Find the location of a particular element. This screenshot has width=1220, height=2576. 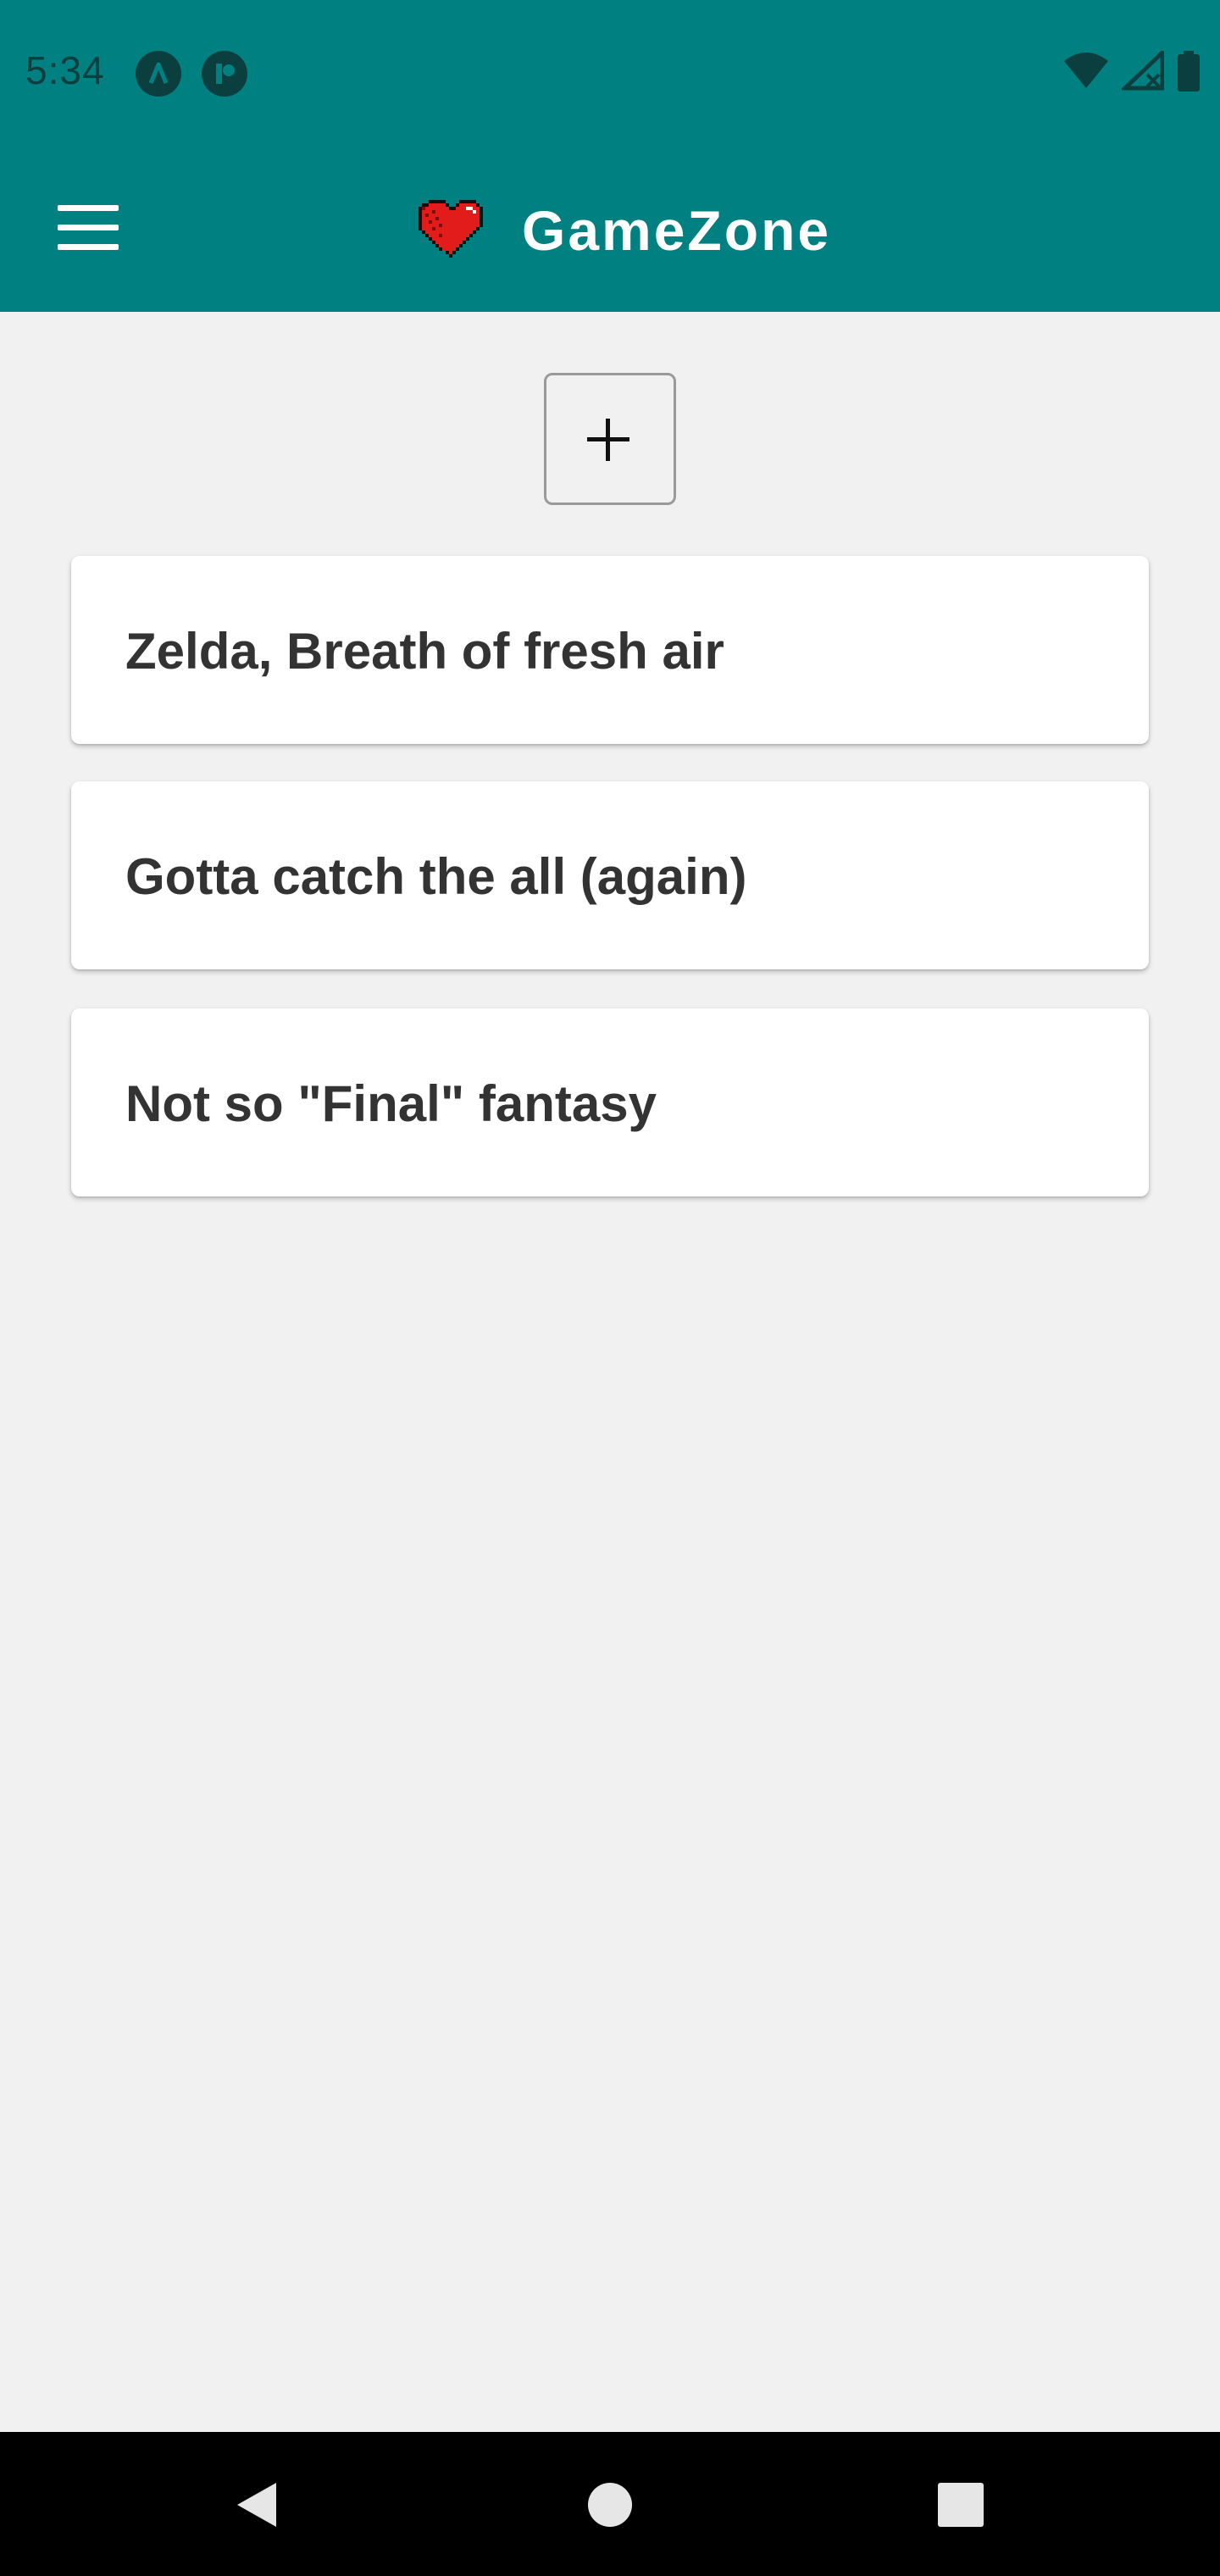

game-card: Zelda, Breath of fresh air is located at coordinates (610, 650).